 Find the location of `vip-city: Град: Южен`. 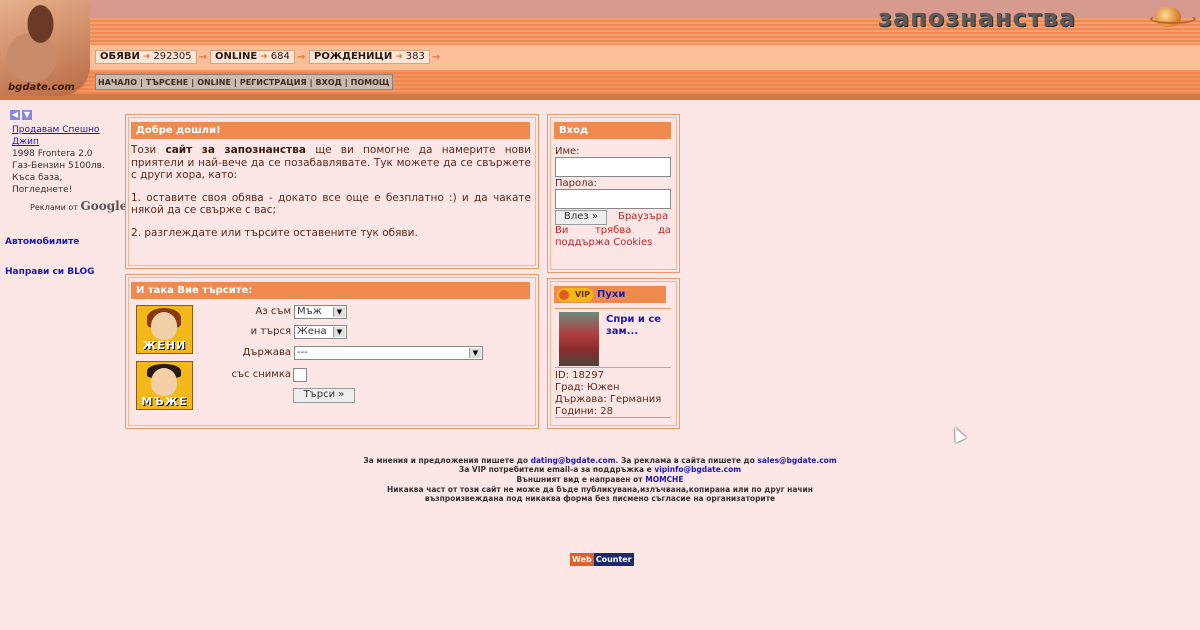

vip-city: Град: Южен is located at coordinates (587, 387).